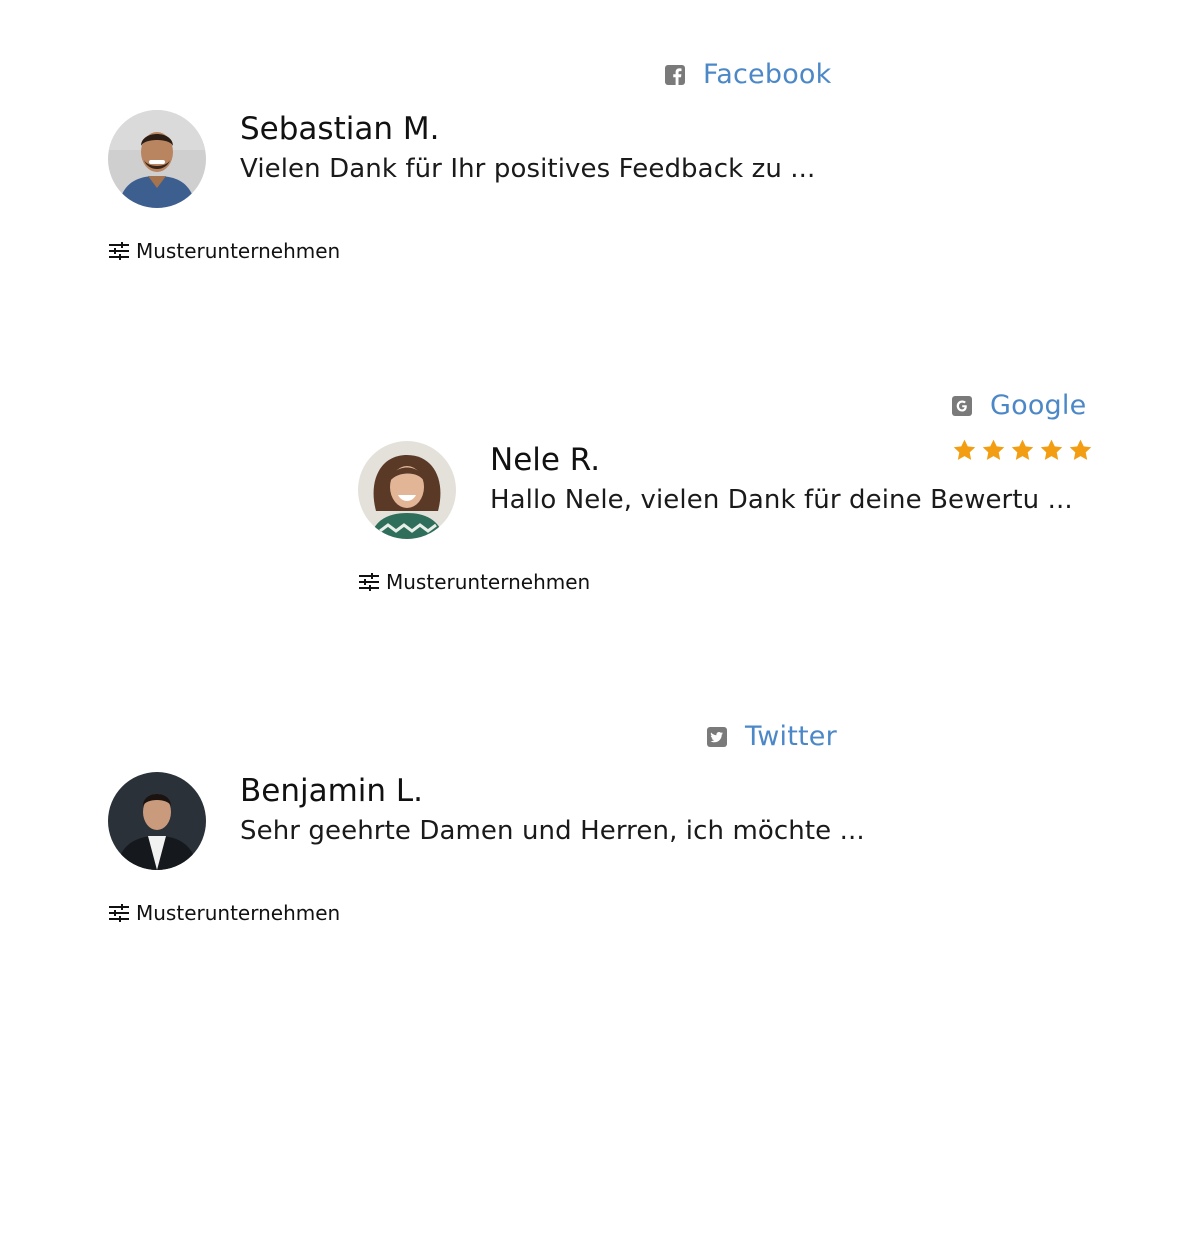 The height and width of the screenshot is (1241, 1200). Describe the element at coordinates (340, 129) in the screenshot. I see `reviewer-name: Sebastian M.` at that location.